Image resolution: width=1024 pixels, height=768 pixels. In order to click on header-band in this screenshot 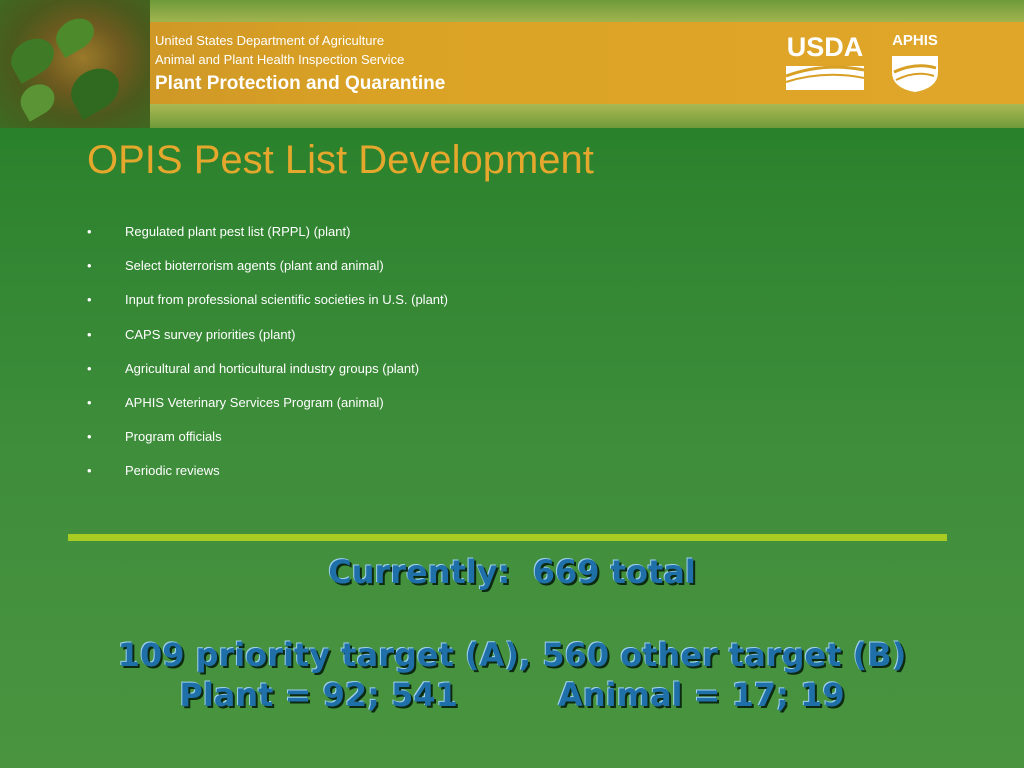, I will do `click(512, 63)`.